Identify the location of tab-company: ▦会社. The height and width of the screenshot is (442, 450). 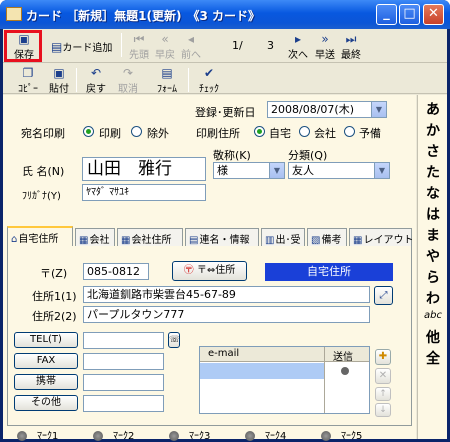
(95, 237).